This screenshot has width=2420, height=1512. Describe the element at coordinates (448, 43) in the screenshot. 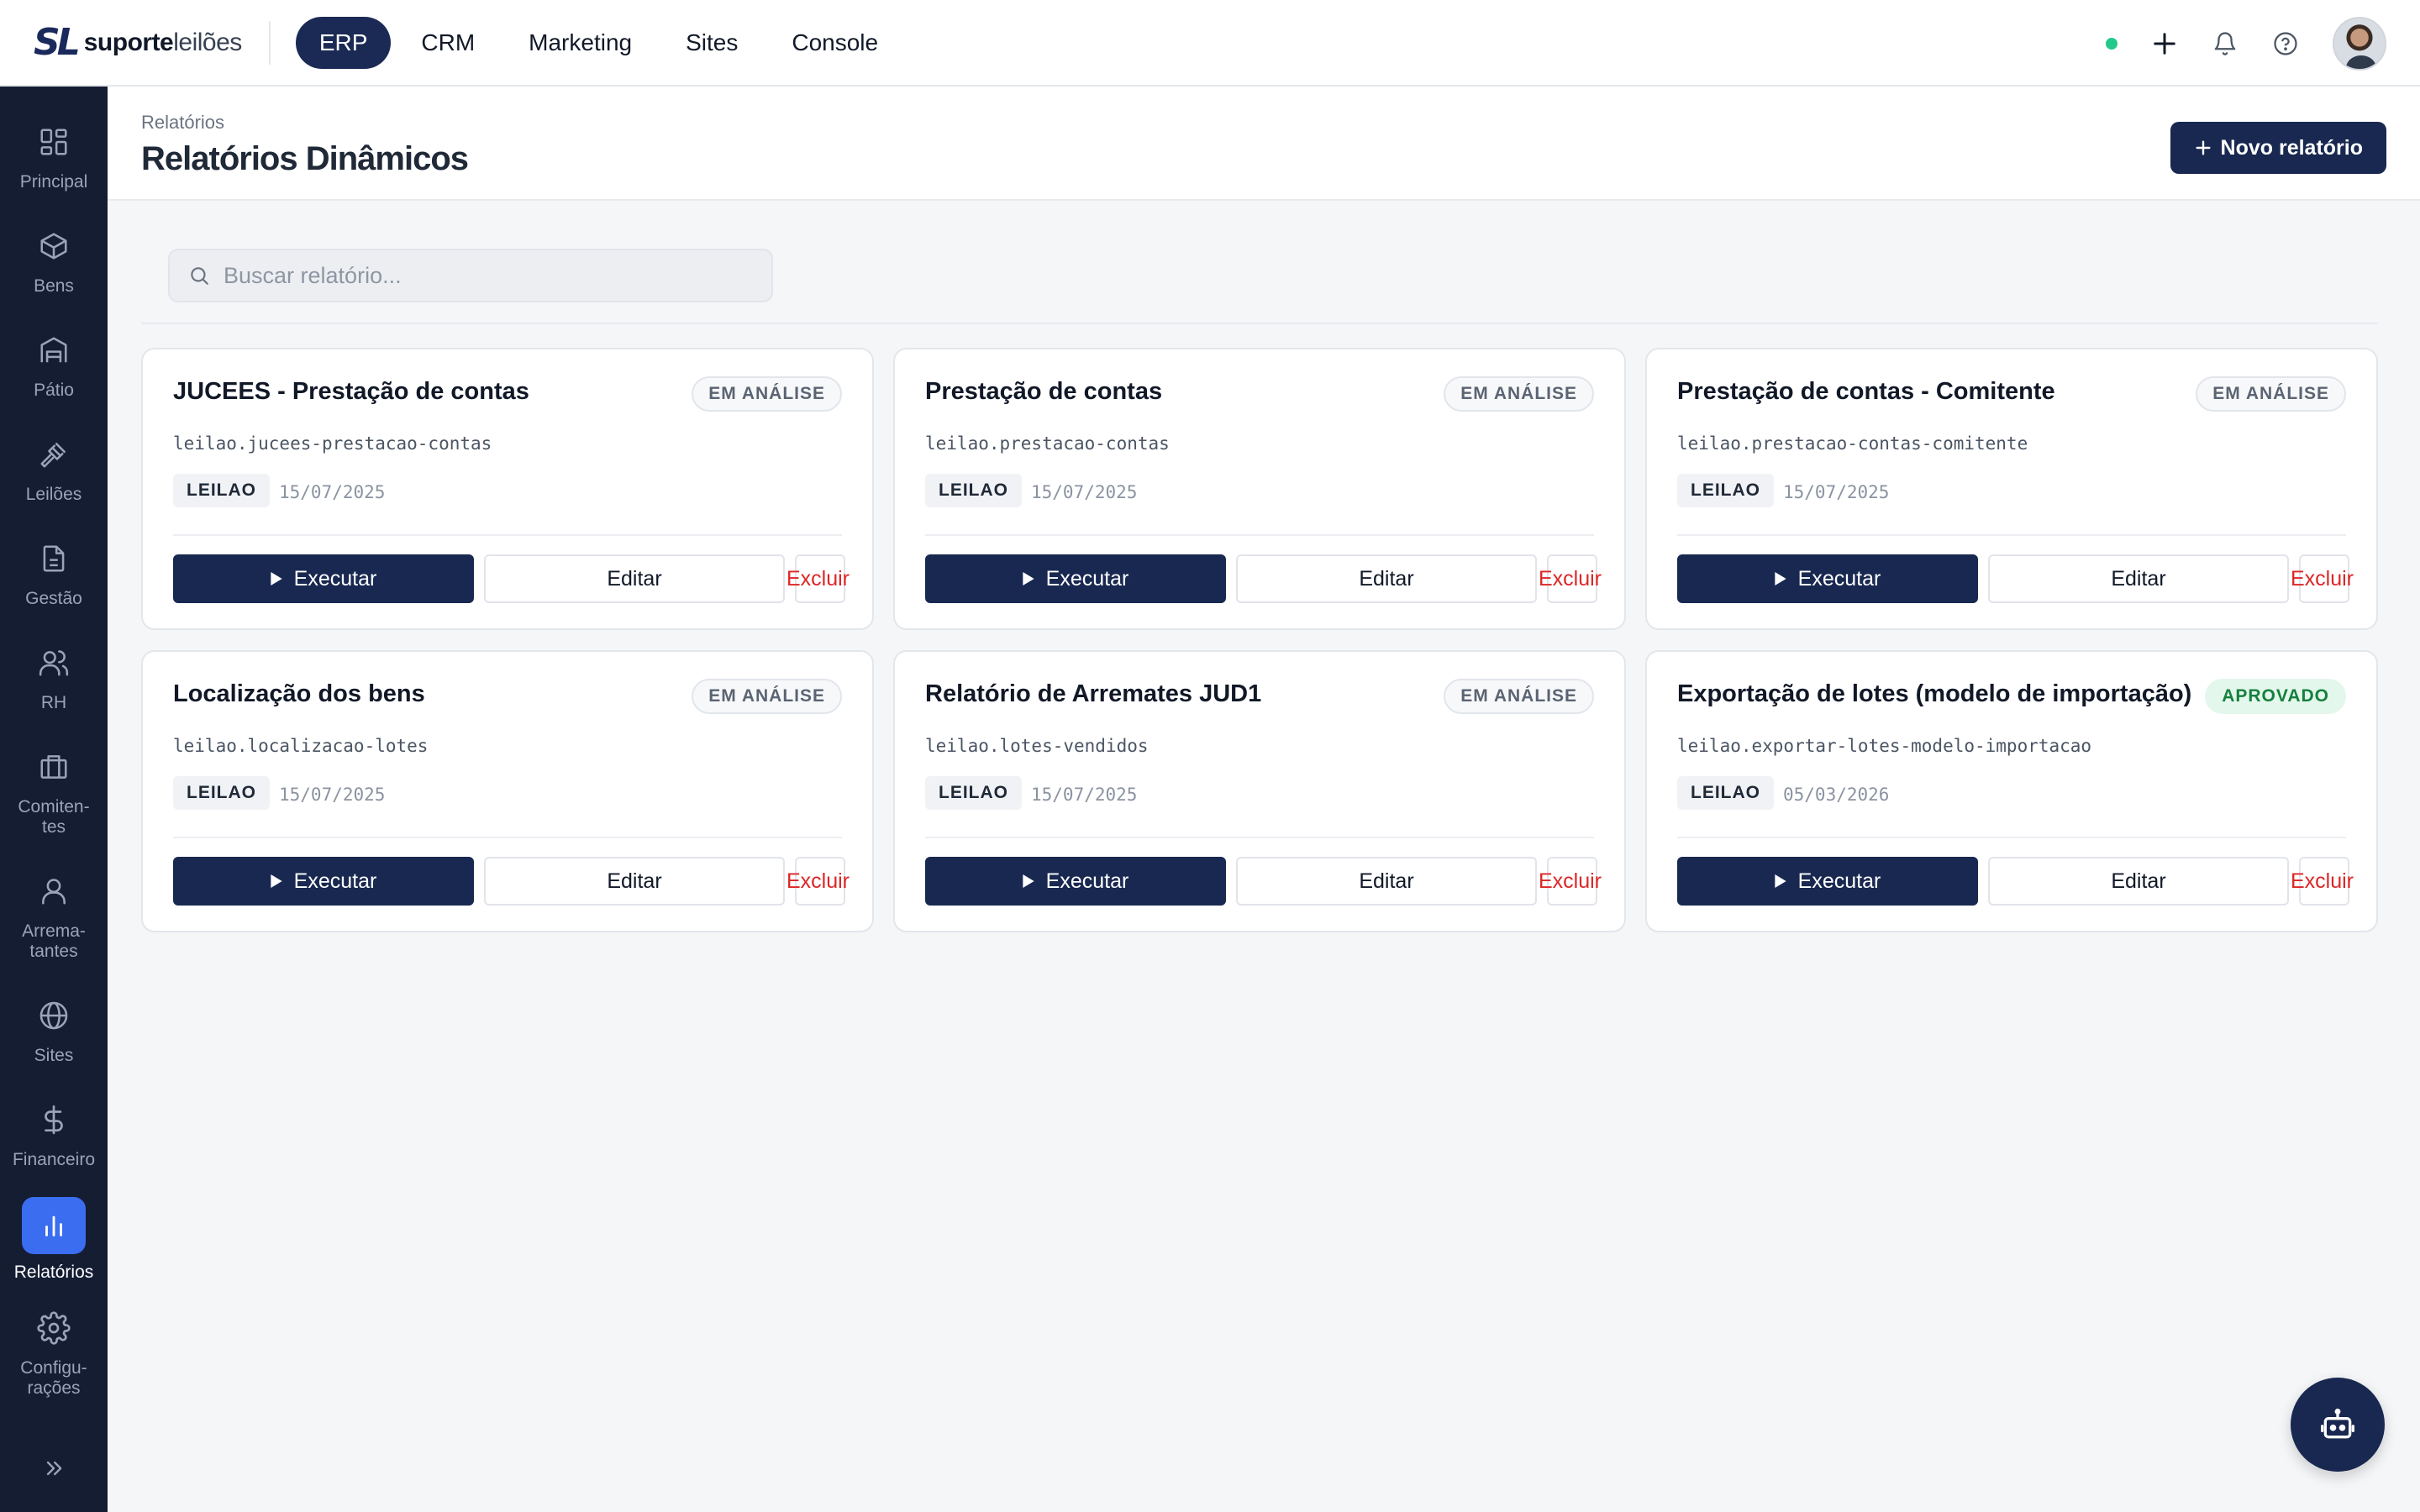

I see `module-tab-crm: CRM` at that location.